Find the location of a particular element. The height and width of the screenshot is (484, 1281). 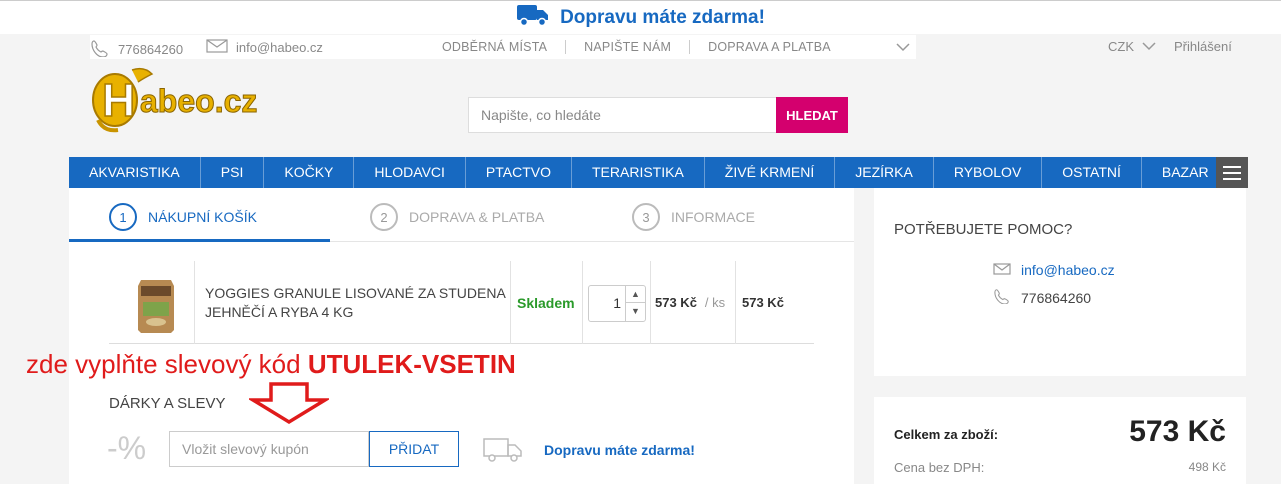

banner-text: Dopravu máte zdarma! is located at coordinates (662, 17).